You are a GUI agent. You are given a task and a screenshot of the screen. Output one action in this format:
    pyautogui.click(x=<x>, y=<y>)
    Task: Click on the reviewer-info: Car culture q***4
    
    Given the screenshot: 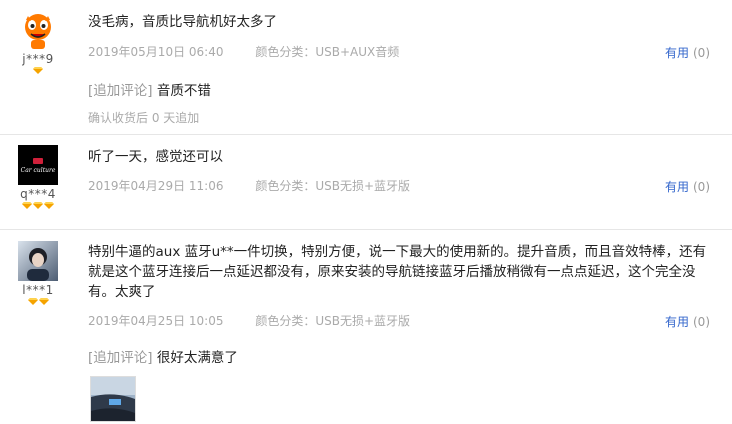 What is the action you would take?
    pyautogui.click(x=38, y=177)
    